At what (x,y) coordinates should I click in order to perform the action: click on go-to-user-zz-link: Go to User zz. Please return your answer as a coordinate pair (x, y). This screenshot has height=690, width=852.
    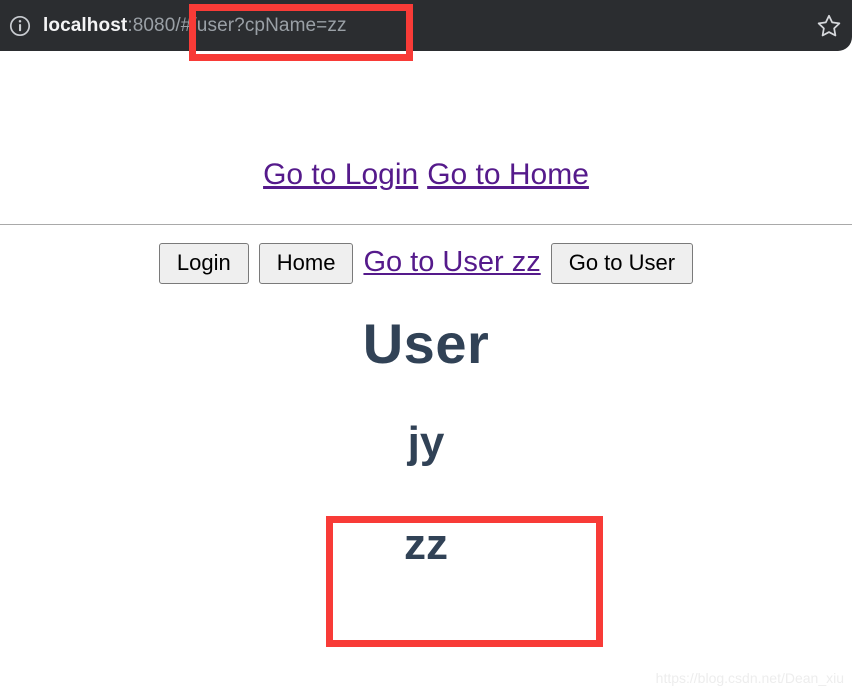
    Looking at the image, I should click on (451, 263).